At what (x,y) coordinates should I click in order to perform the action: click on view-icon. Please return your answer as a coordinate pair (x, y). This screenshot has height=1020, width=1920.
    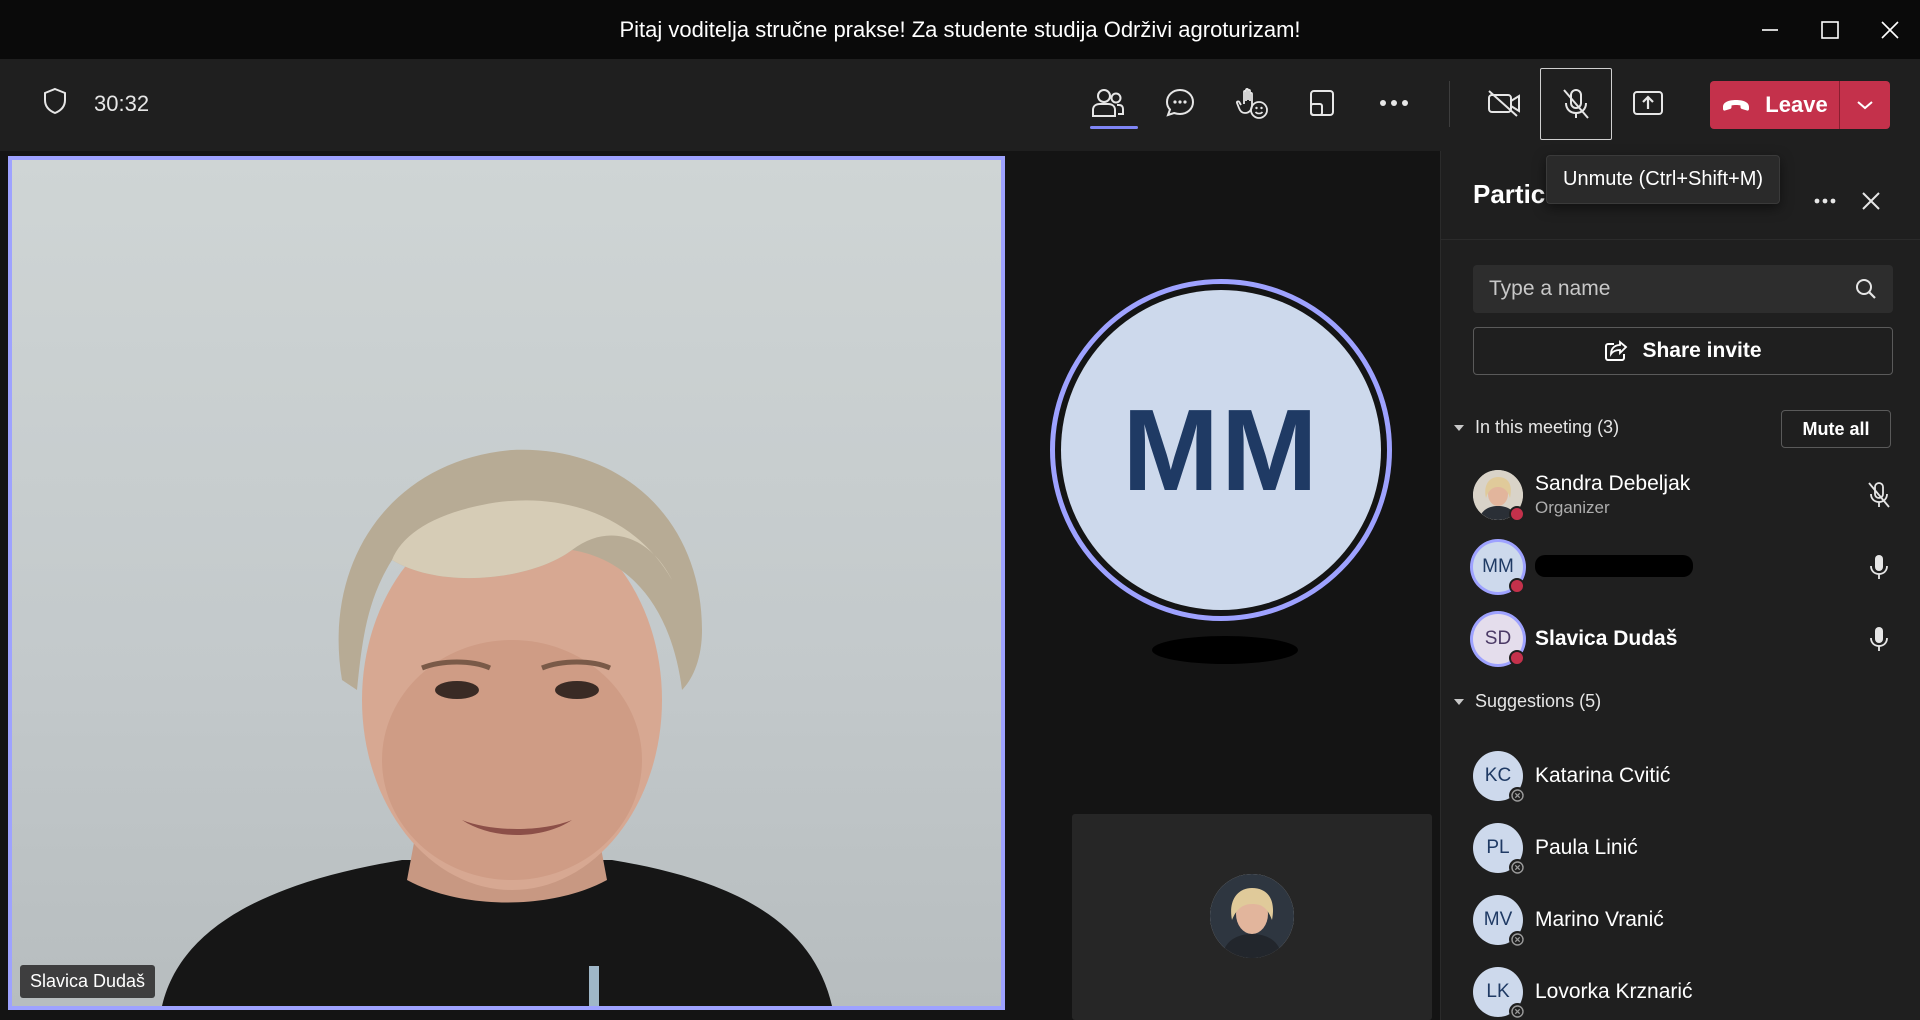
    Looking at the image, I should click on (1322, 103).